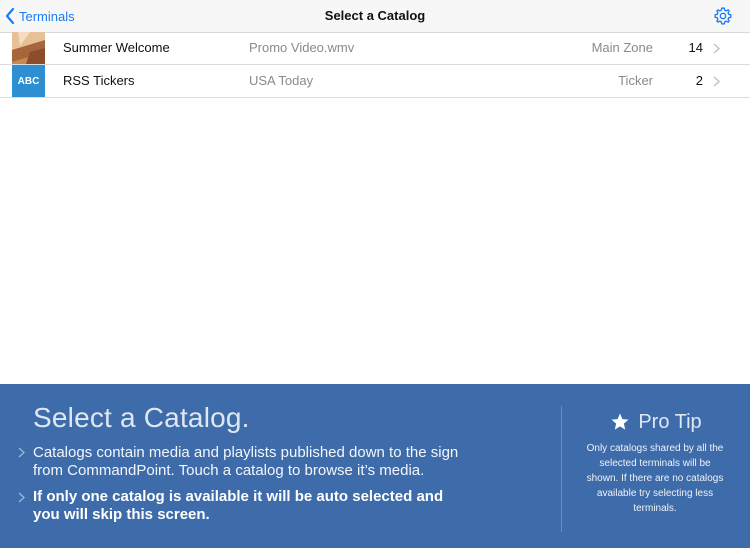 The width and height of the screenshot is (750, 548). I want to click on pro-tip-header: Pro Tip, so click(656, 422).